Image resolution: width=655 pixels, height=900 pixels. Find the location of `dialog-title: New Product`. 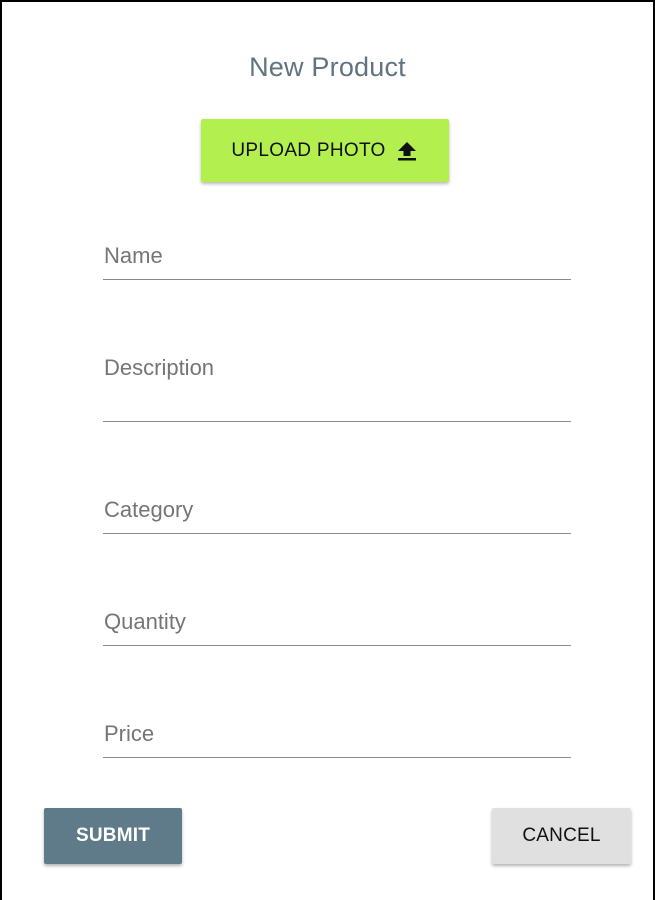

dialog-title: New Product is located at coordinates (327, 67).